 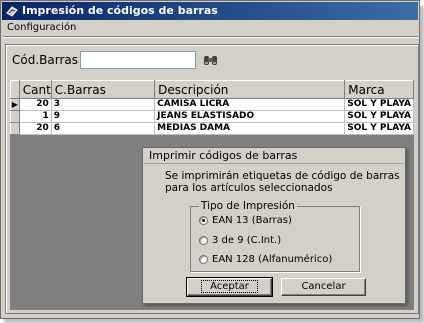 What do you see at coordinates (379, 89) in the screenshot?
I see `column-header-marca: Marca` at bounding box center [379, 89].